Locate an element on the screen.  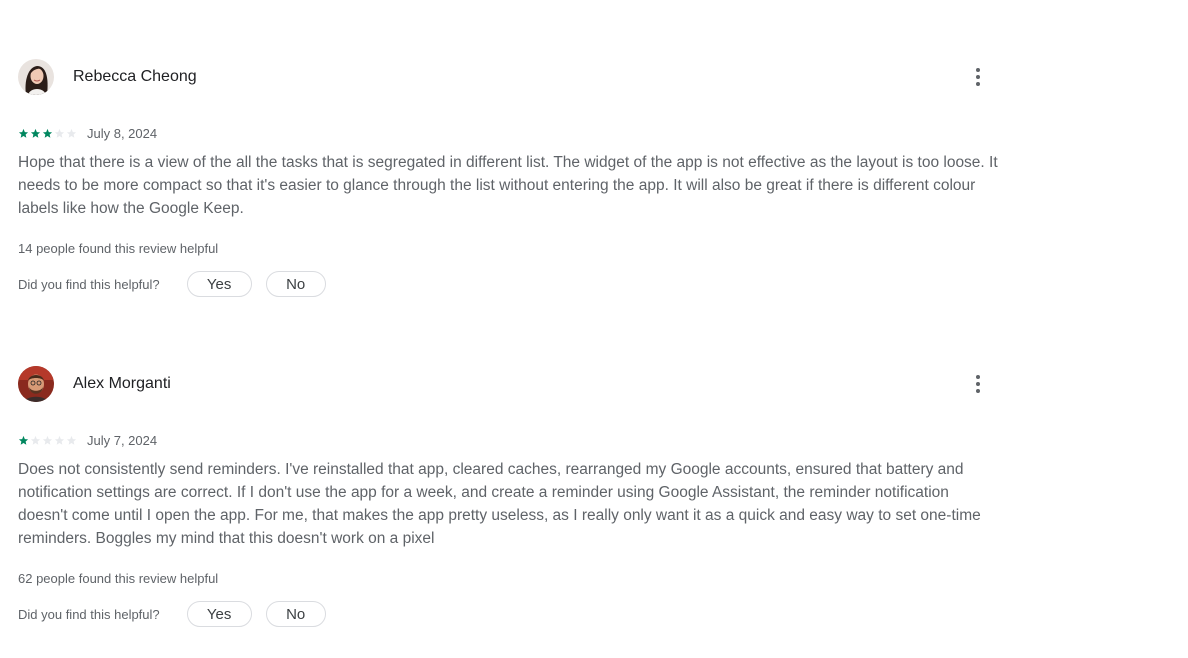
review-date: July 7, 2024 is located at coordinates (122, 440).